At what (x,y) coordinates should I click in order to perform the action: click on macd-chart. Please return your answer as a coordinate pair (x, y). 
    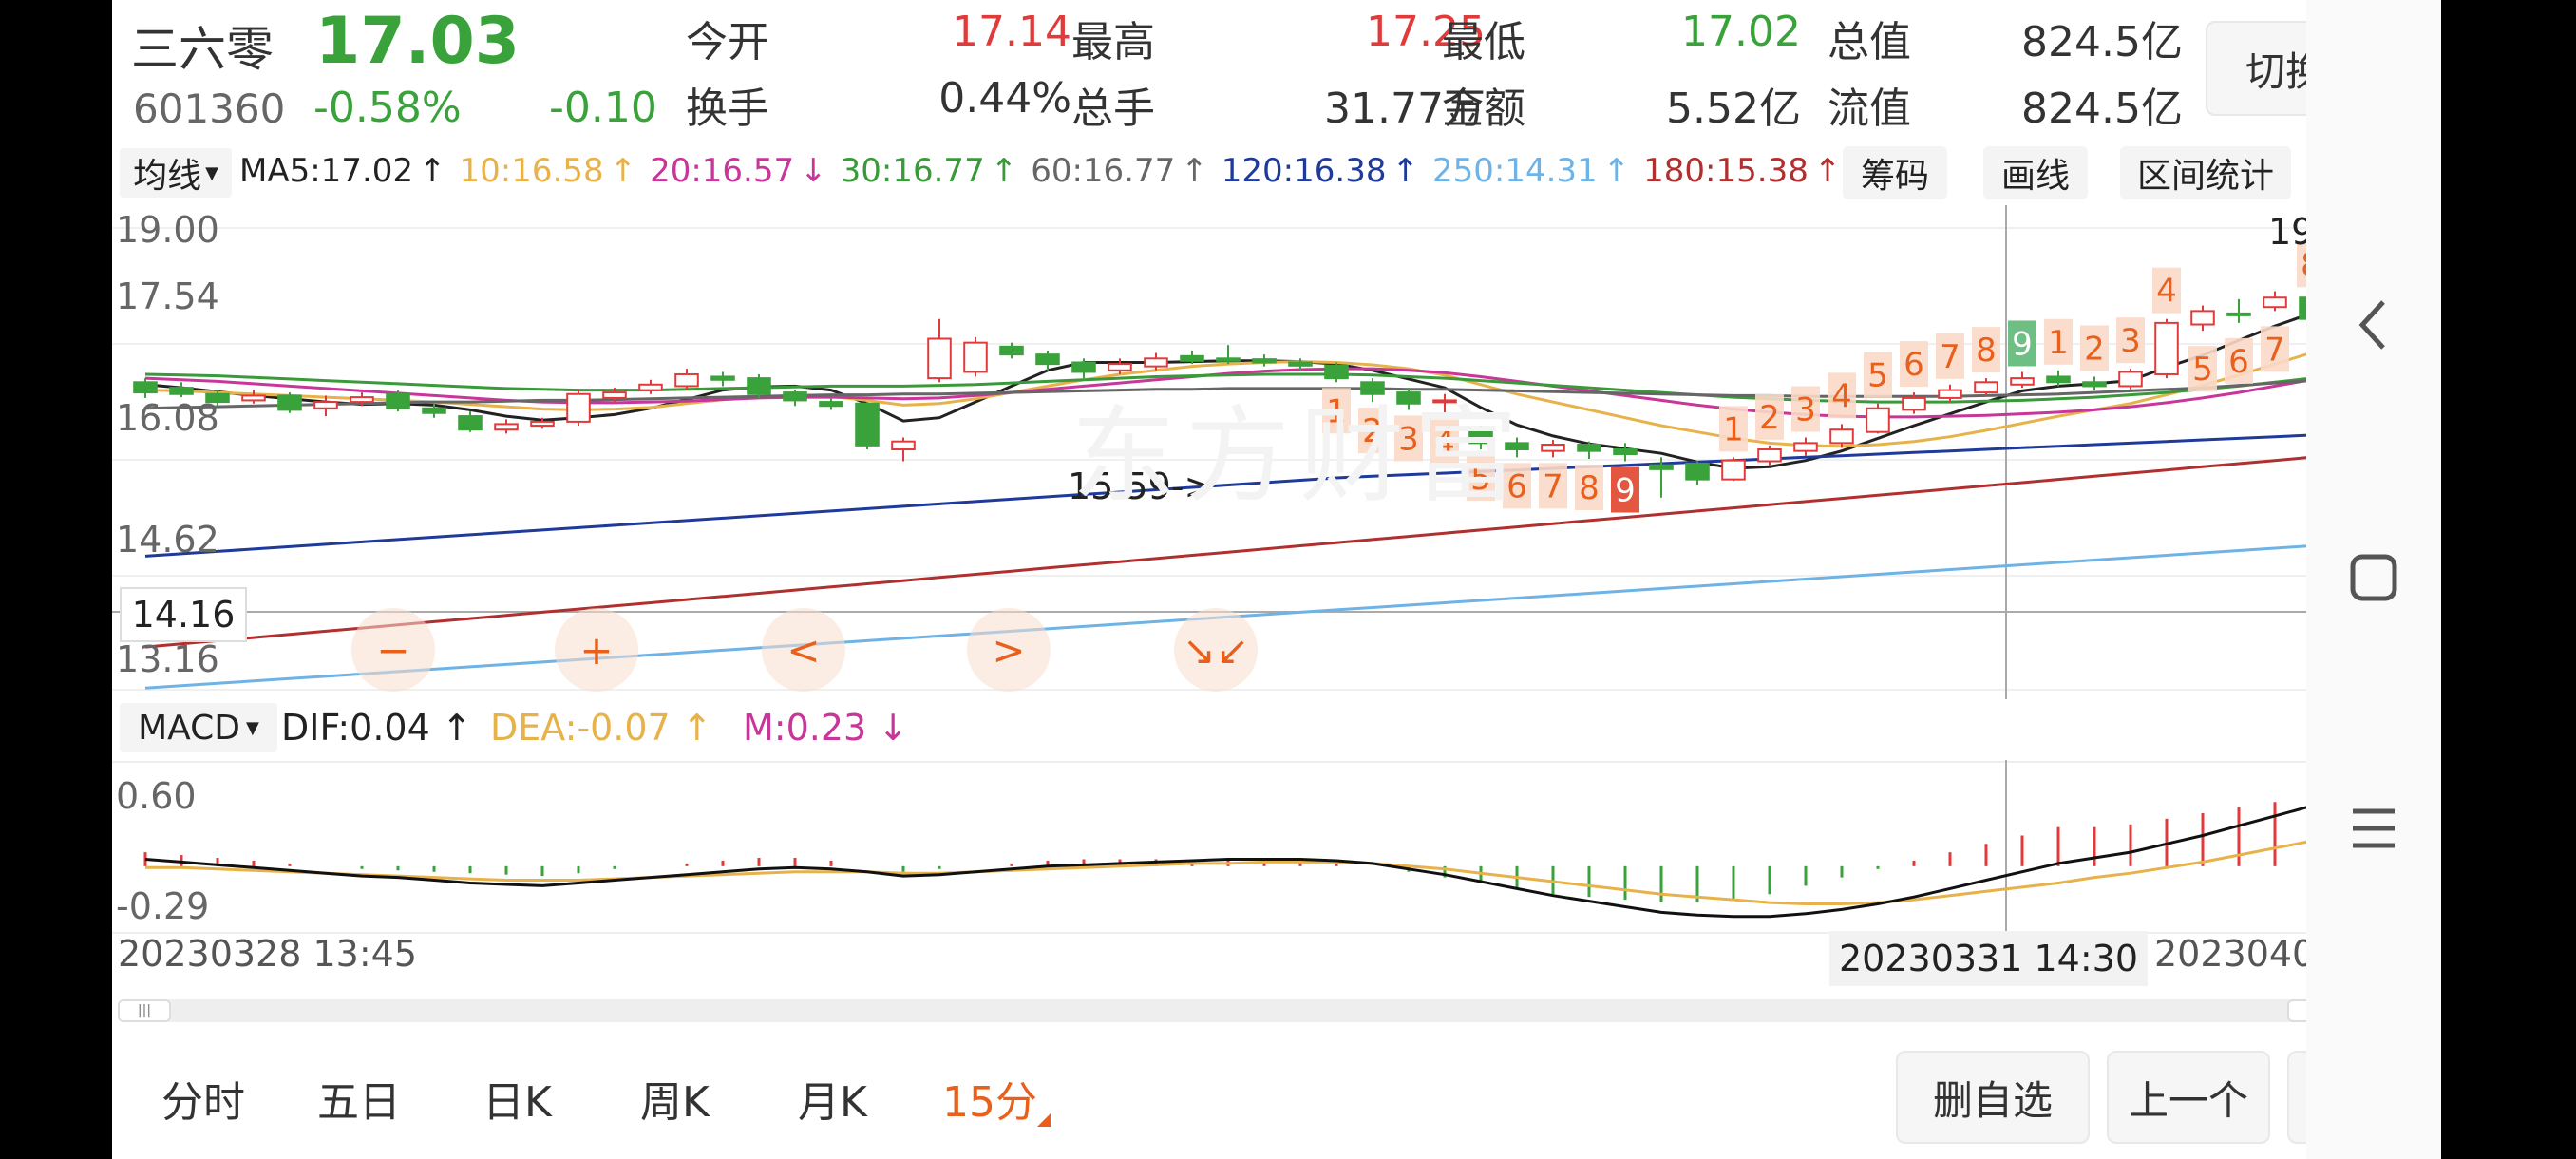
    Looking at the image, I should click on (1276, 848).